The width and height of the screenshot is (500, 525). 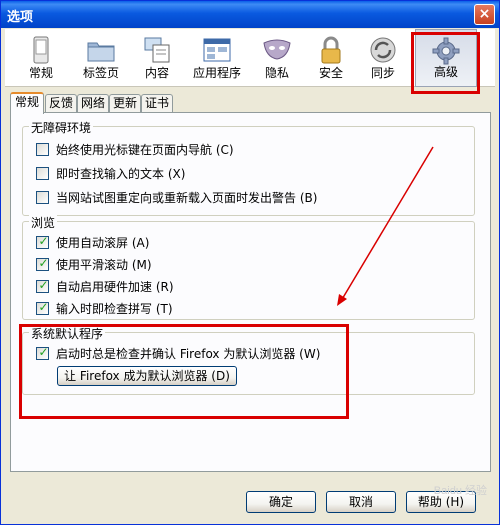 I want to click on toolbar-label: 应用程序, so click(x=216, y=73).